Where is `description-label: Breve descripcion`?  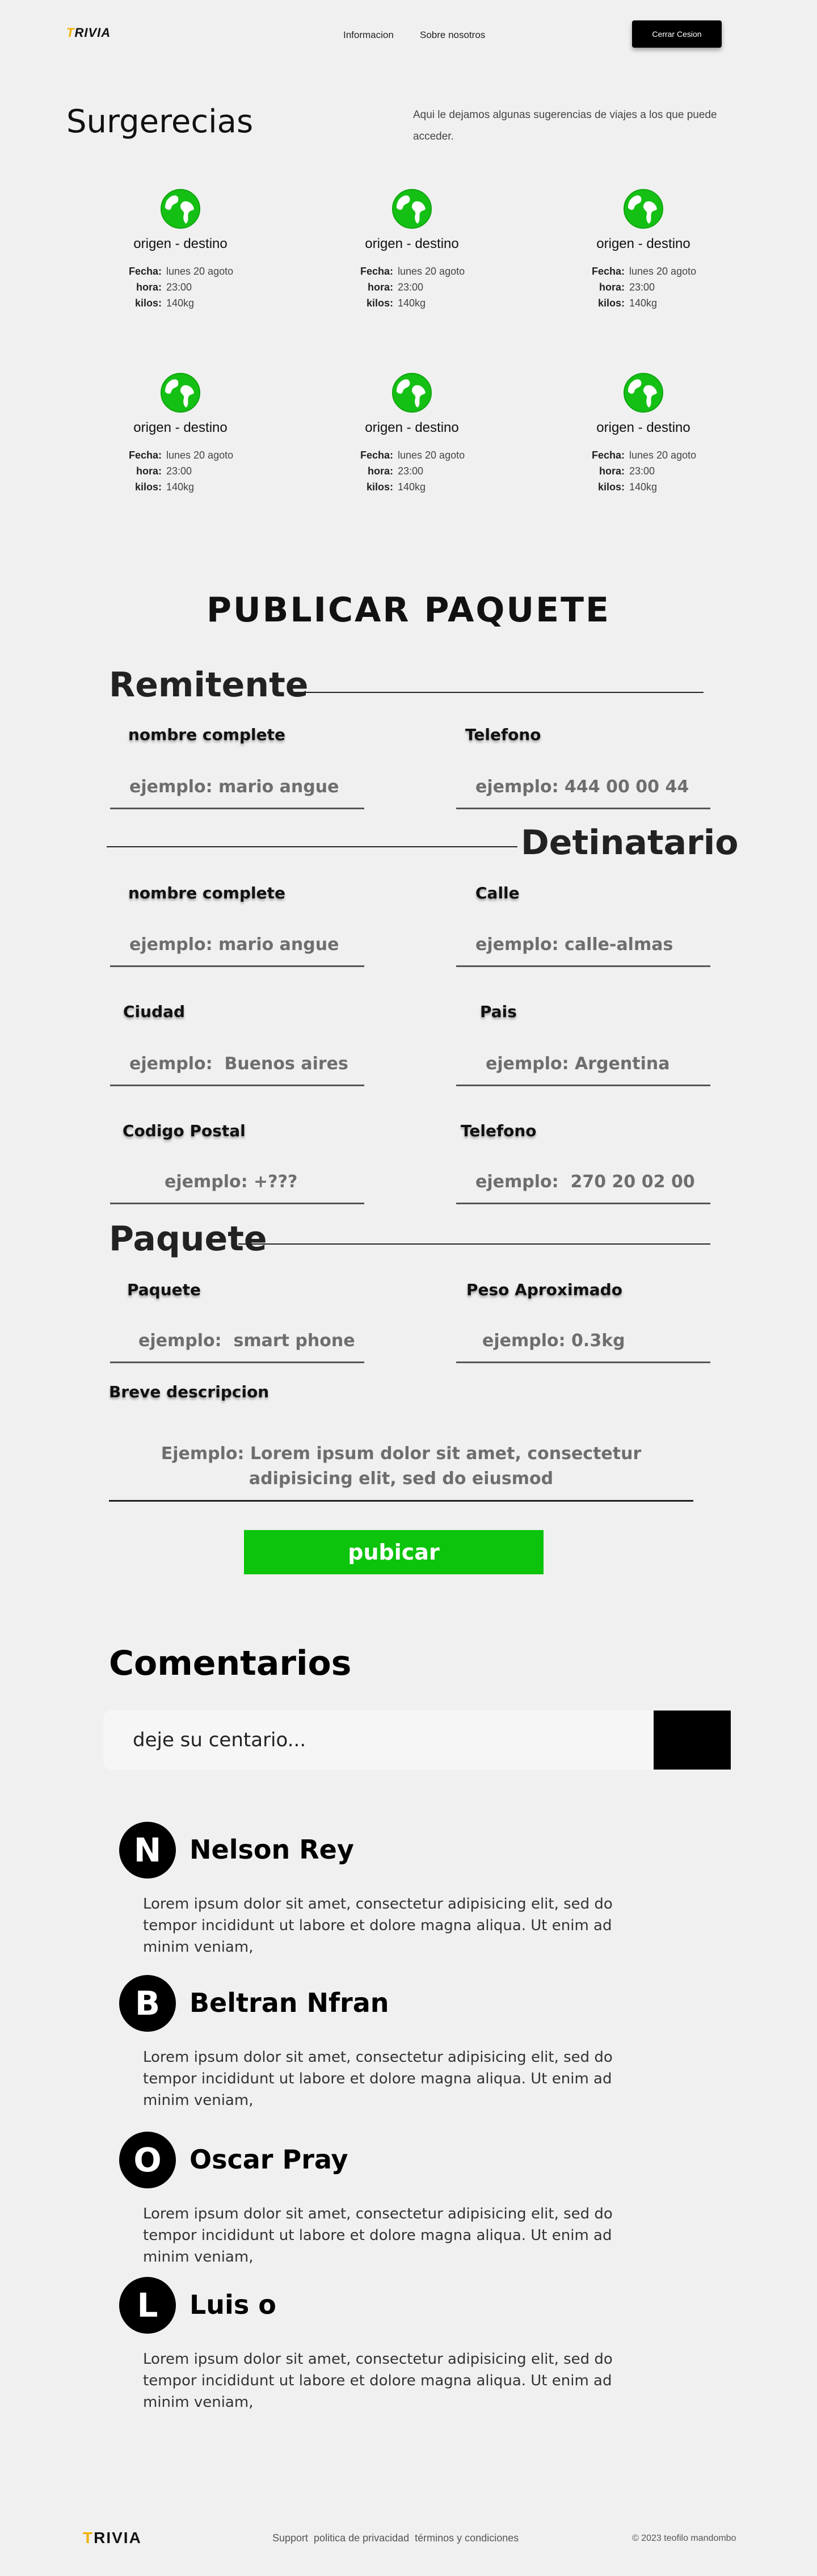
description-label: Breve descripcion is located at coordinates (189, 1391).